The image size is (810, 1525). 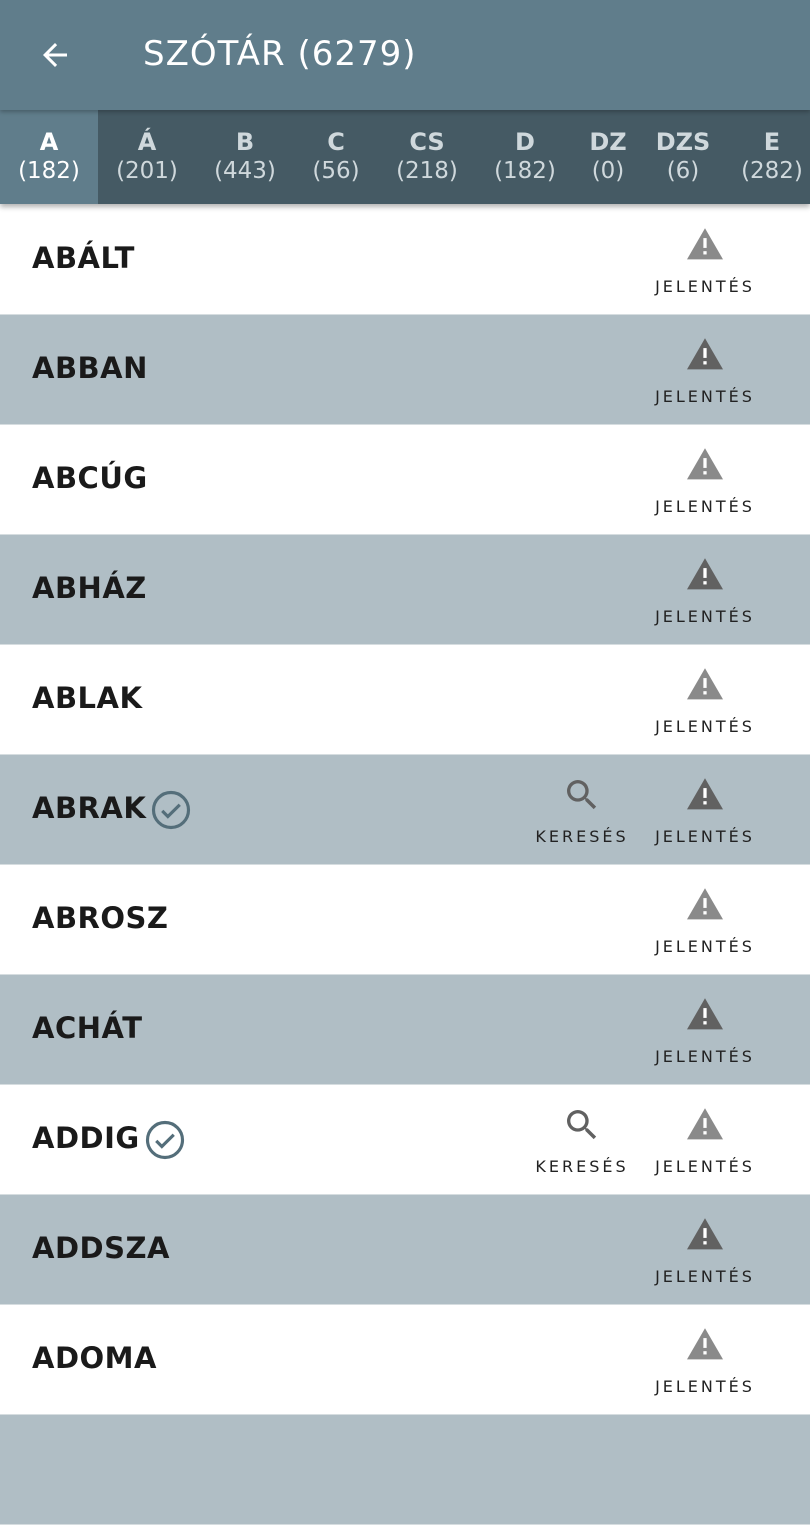 What do you see at coordinates (336, 171) in the screenshot?
I see `tab-count-label: (56)` at bounding box center [336, 171].